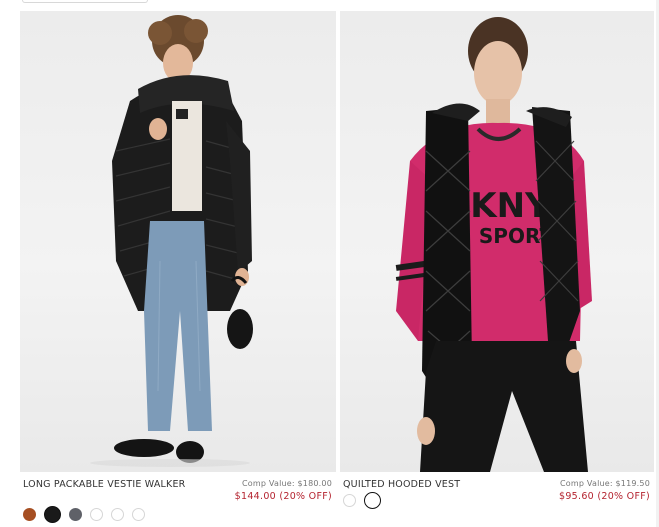 This screenshot has width=659, height=527. I want to click on sale-price: $95.60 (20% OFF), so click(604, 496).